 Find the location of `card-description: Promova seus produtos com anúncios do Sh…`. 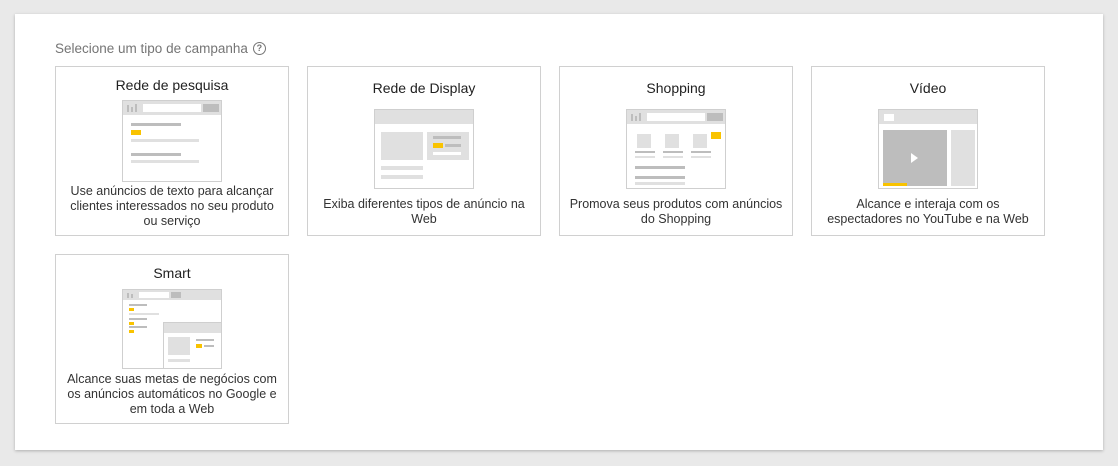

card-description: Promova seus produtos com anúncios do Sh… is located at coordinates (676, 211).